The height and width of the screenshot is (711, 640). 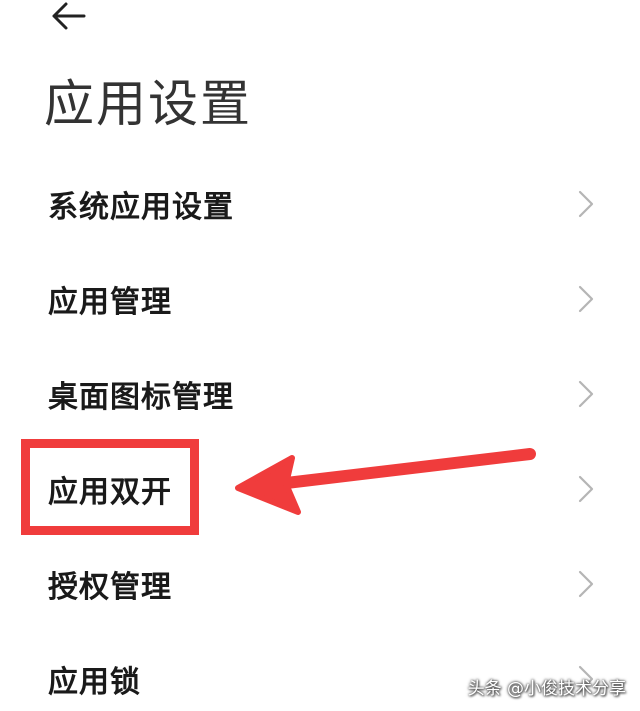 I want to click on menu-item-app-lock: 应用锁, so click(x=320, y=671).